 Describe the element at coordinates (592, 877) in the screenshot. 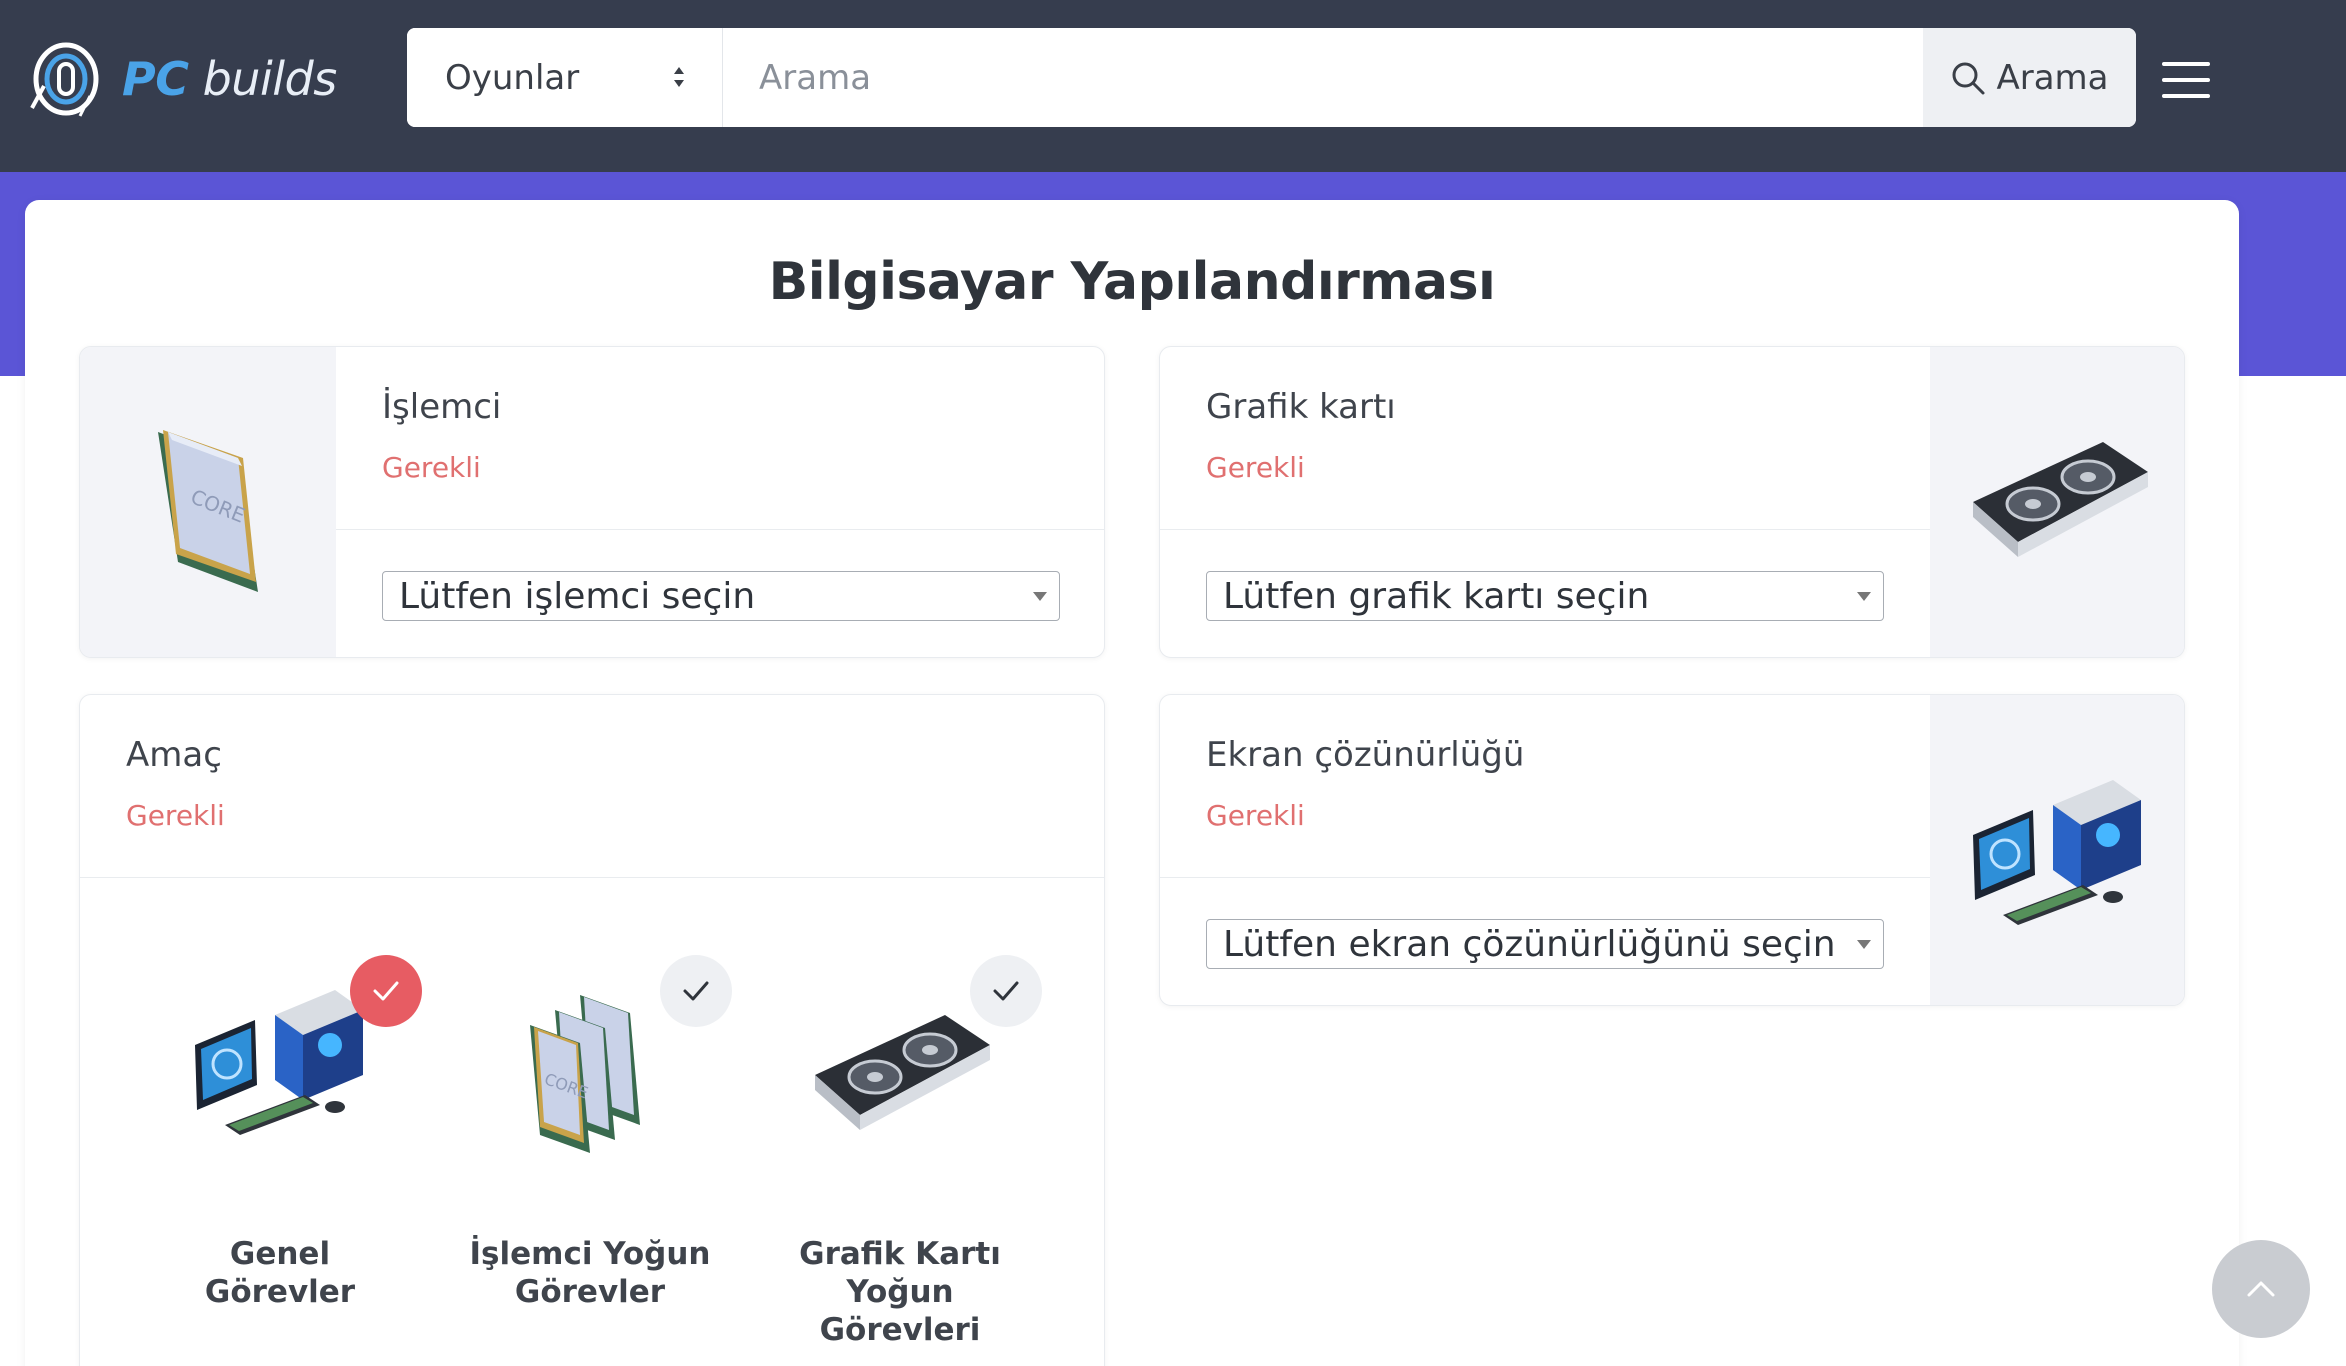

I see `purpose-divider` at that location.